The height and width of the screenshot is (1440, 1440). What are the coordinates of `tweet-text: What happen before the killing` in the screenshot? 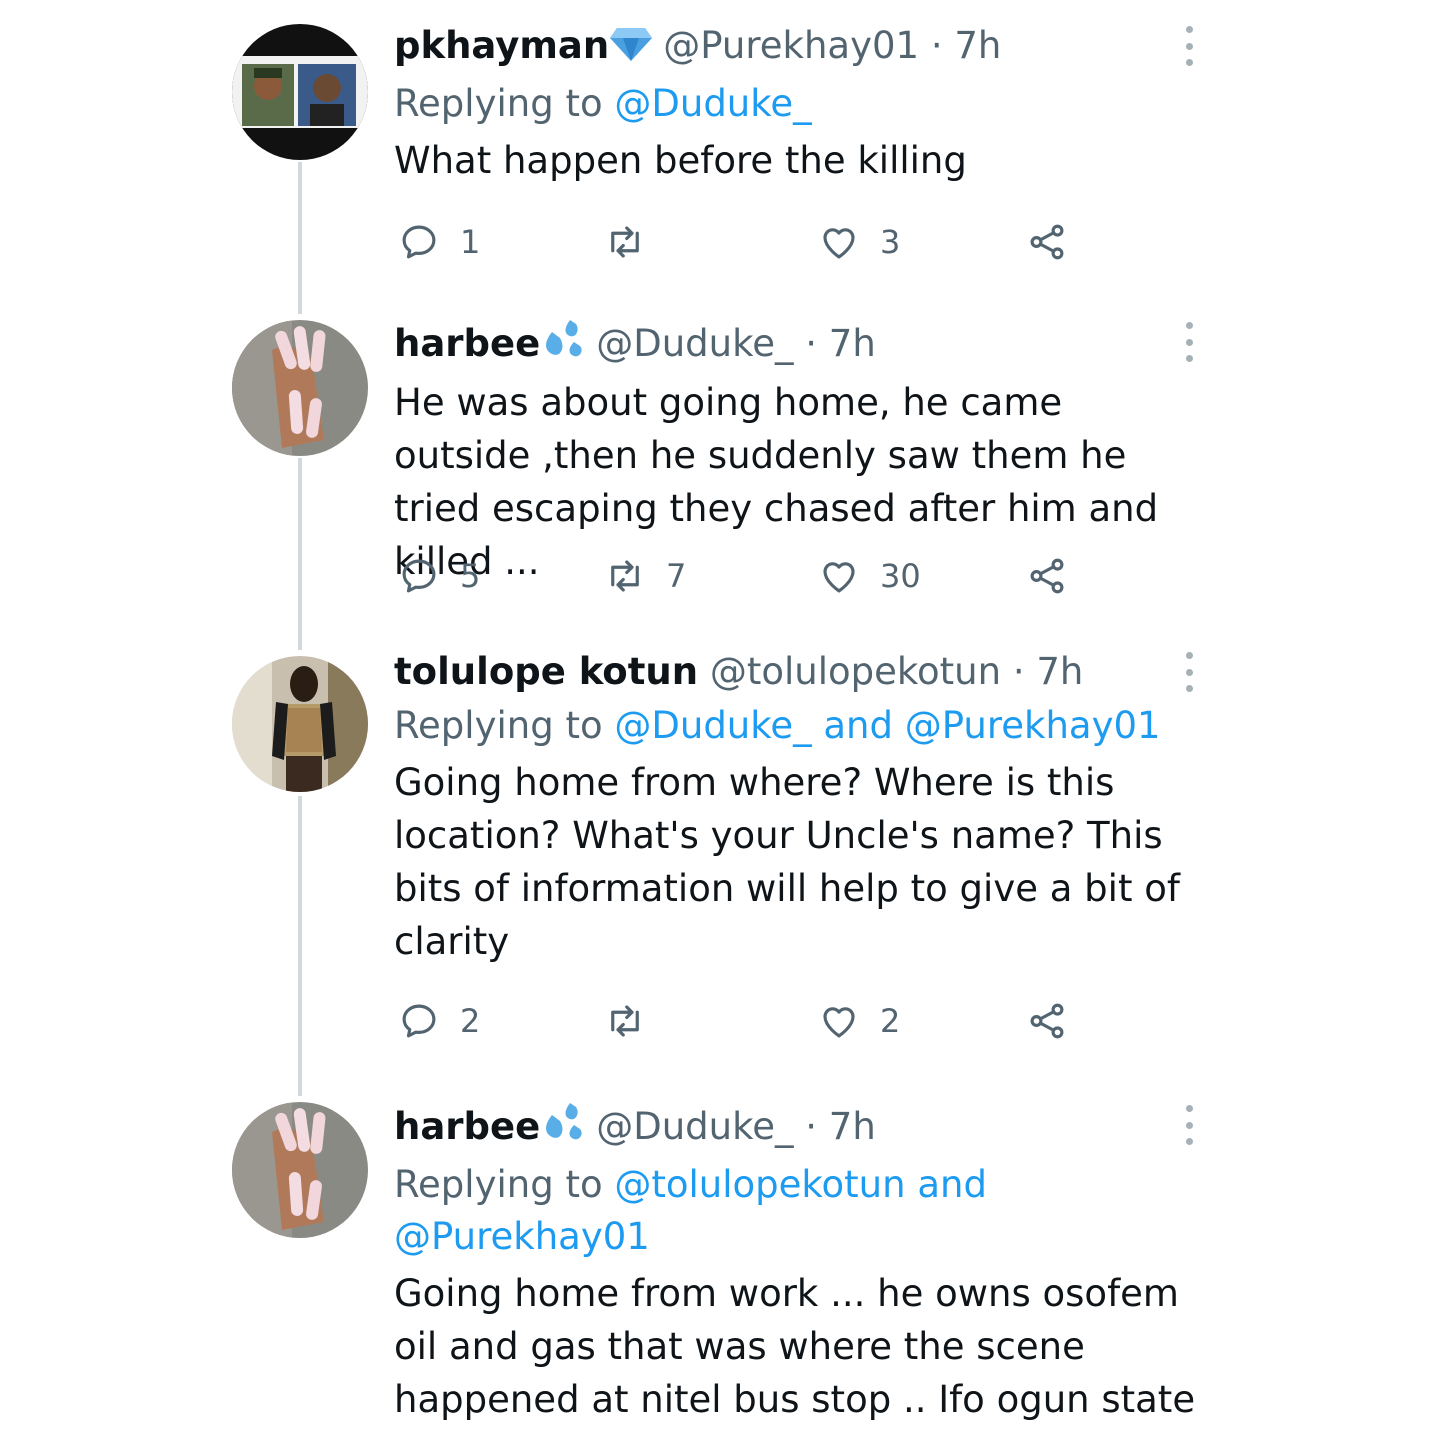 It's located at (680, 160).